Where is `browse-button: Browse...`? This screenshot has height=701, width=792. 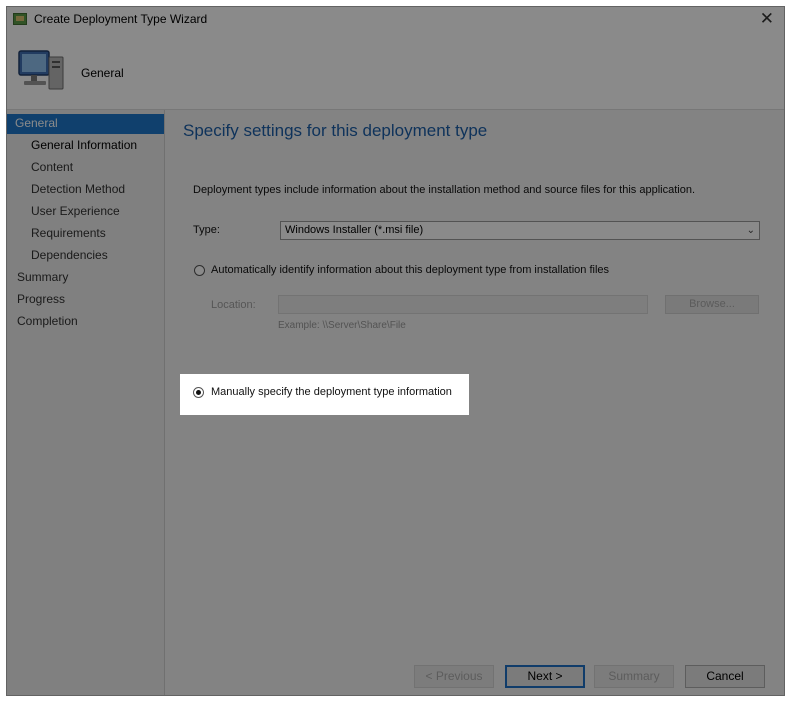 browse-button: Browse... is located at coordinates (712, 304).